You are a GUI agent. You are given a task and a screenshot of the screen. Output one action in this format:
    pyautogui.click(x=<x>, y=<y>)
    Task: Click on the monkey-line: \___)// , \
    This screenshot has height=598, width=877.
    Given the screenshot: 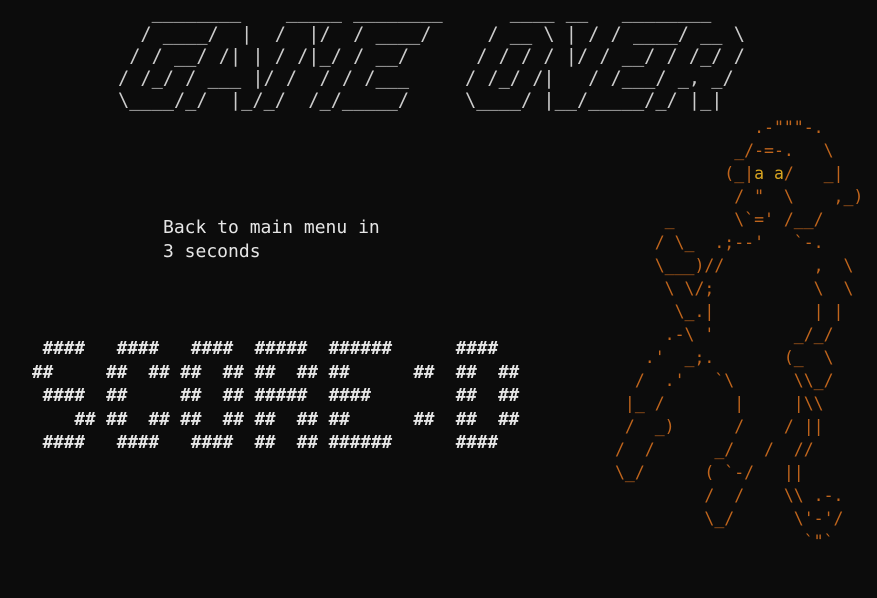 What is the action you would take?
    pyautogui.click(x=734, y=265)
    